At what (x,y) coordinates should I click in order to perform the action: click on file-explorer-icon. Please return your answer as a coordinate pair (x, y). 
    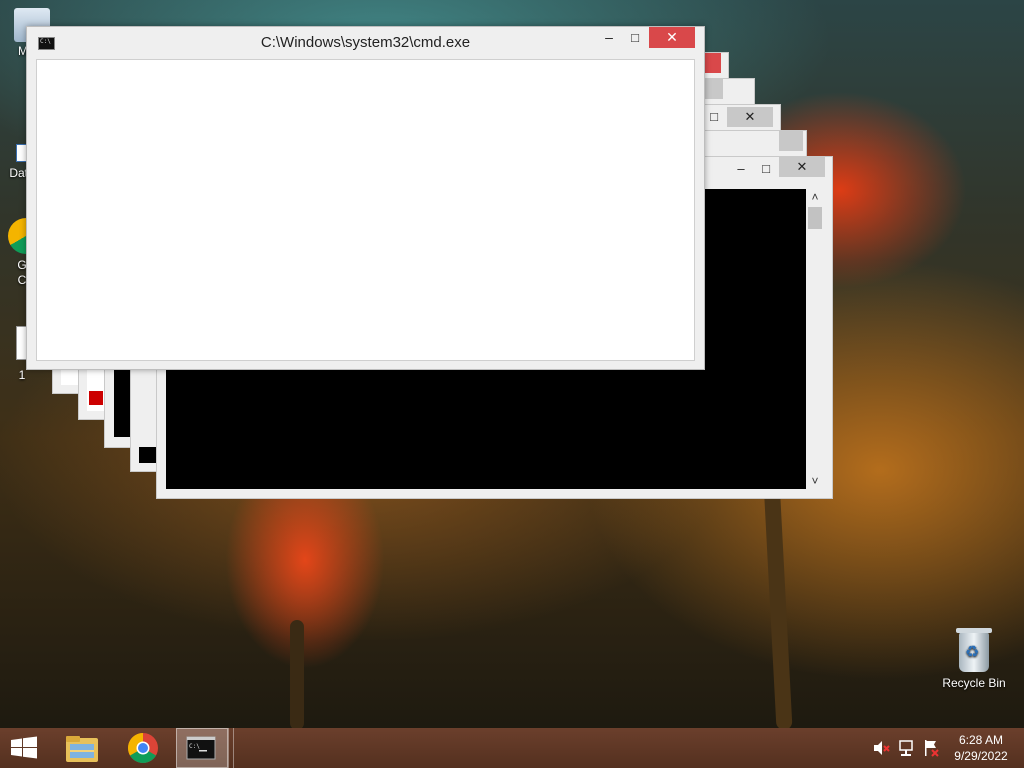
    Looking at the image, I should click on (82, 749).